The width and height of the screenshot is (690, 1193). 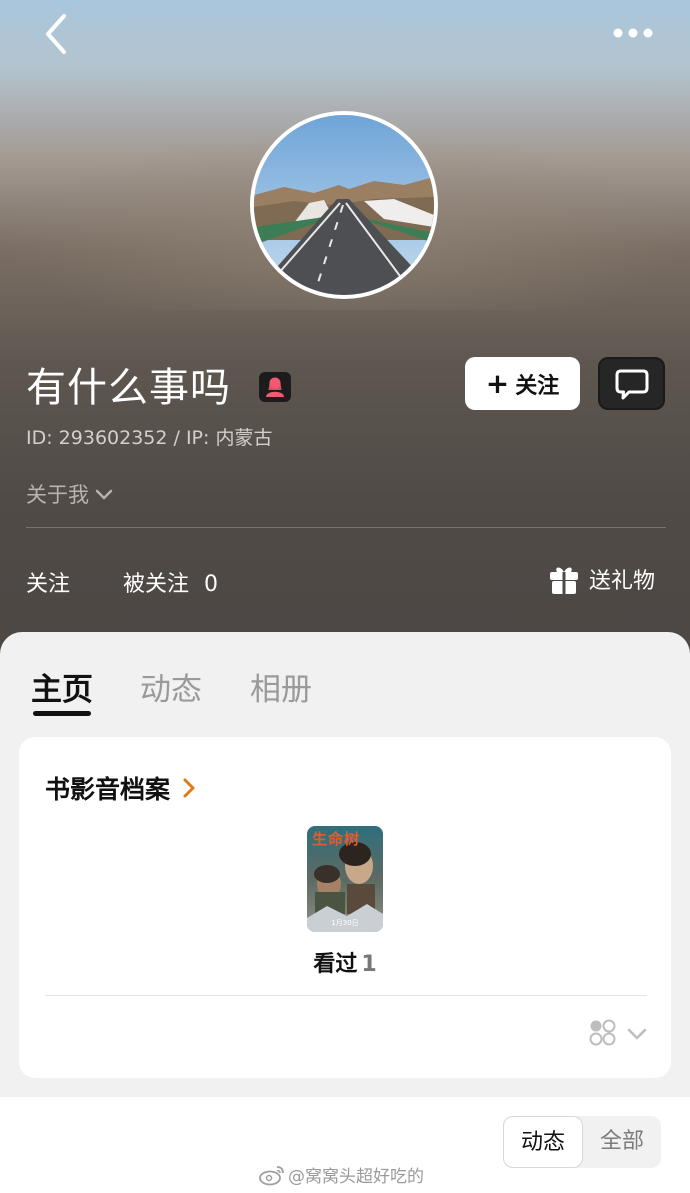 I want to click on chevron-left-icon, so click(x=56, y=34).